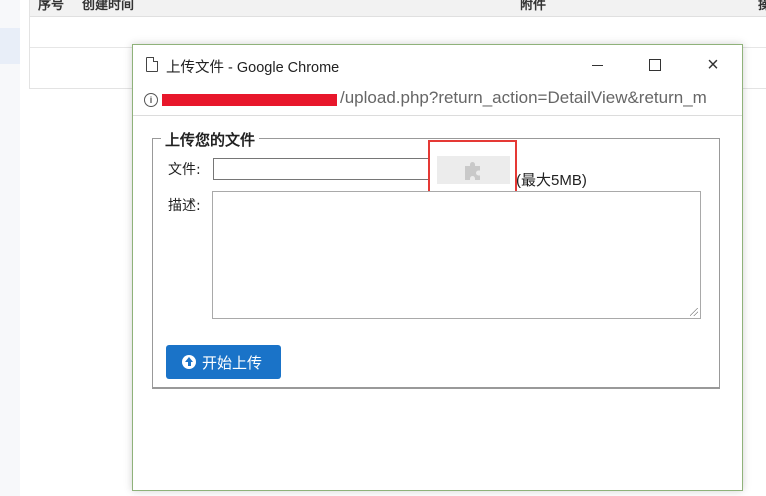 This screenshot has height=496, width=766. I want to click on column-header-actions: 操, so click(762, 6).